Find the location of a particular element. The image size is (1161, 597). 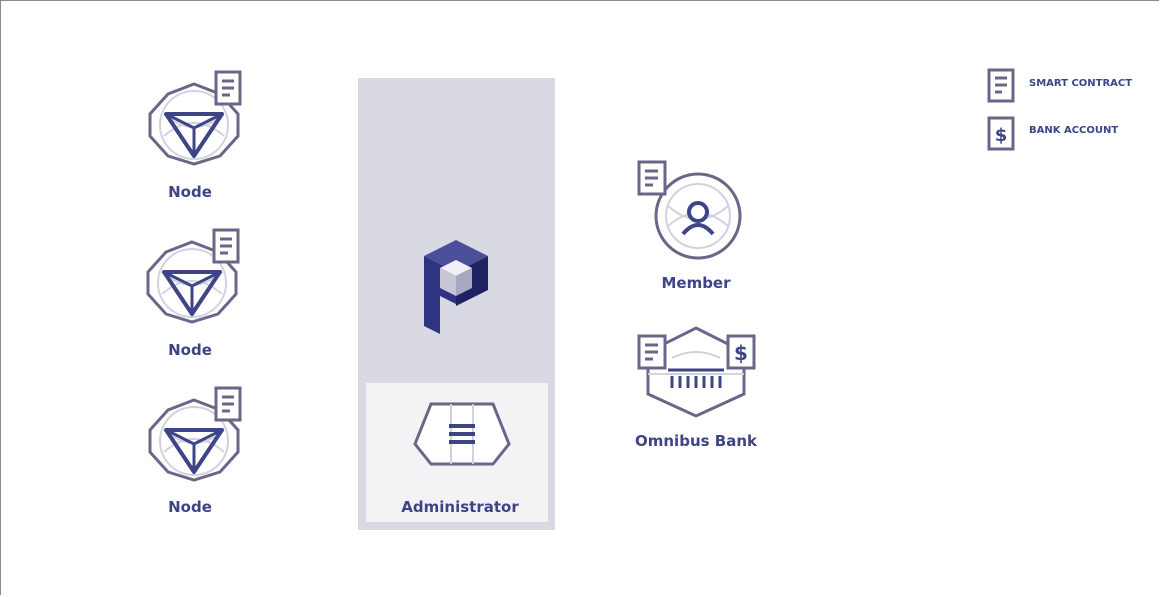

omnibus-bank-icon: $ is located at coordinates (696, 372).